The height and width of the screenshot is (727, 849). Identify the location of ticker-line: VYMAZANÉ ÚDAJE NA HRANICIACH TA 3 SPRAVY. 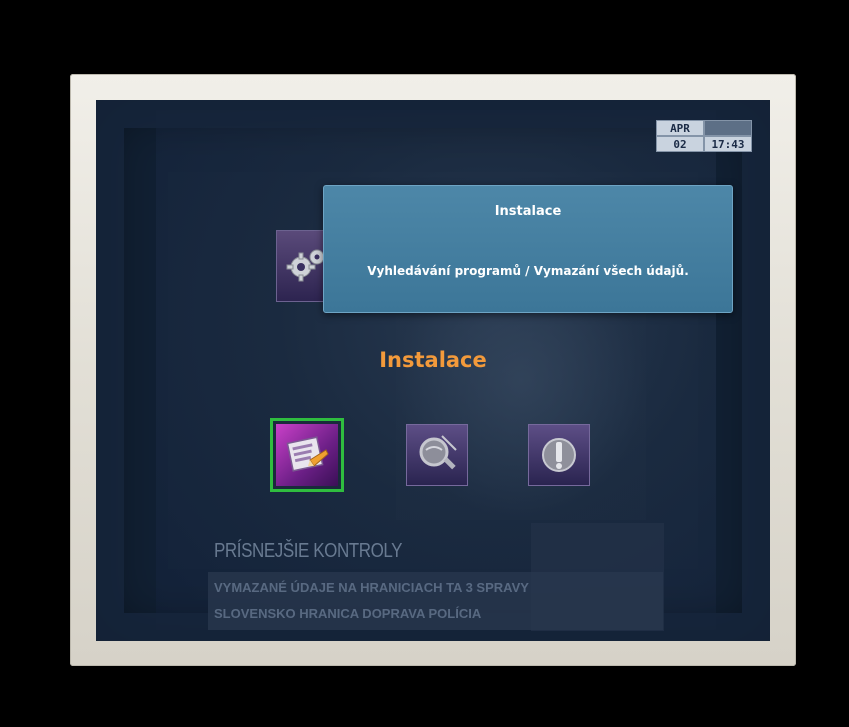
(371, 587).